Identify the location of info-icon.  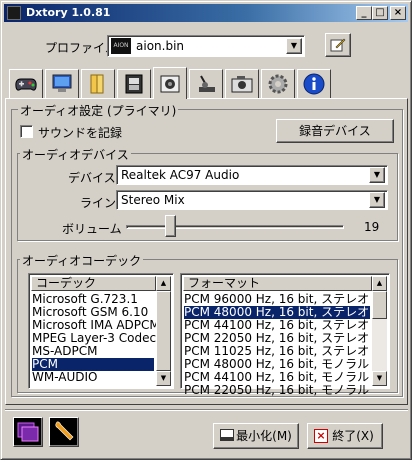
(314, 84).